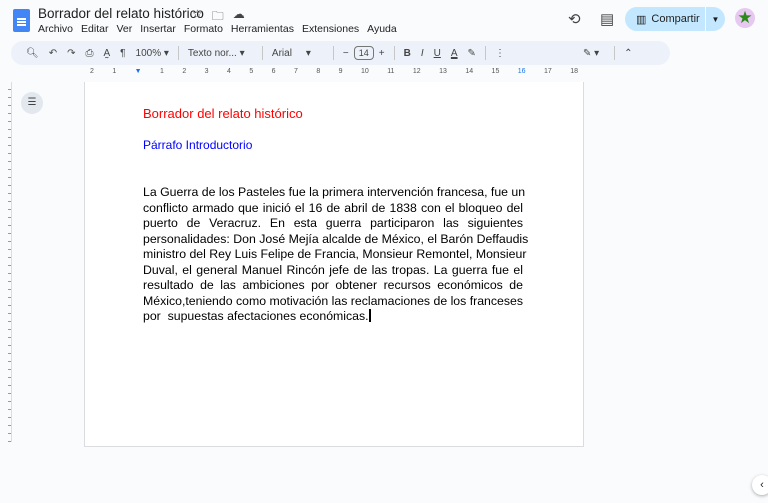 The height and width of the screenshot is (503, 768). Describe the element at coordinates (124, 29) in the screenshot. I see `menu-ver: Ver` at that location.